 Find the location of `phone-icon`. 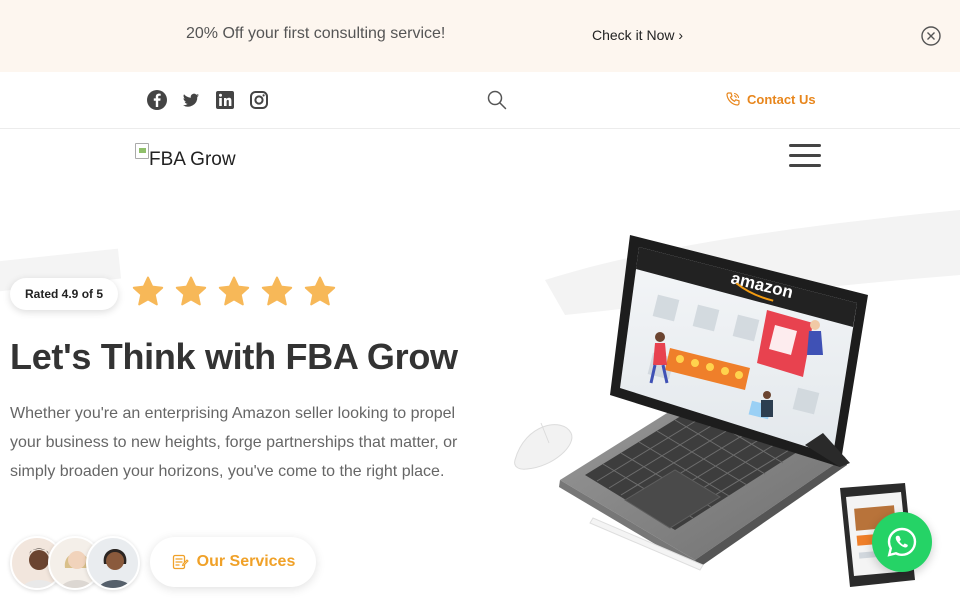

phone-icon is located at coordinates (733, 99).